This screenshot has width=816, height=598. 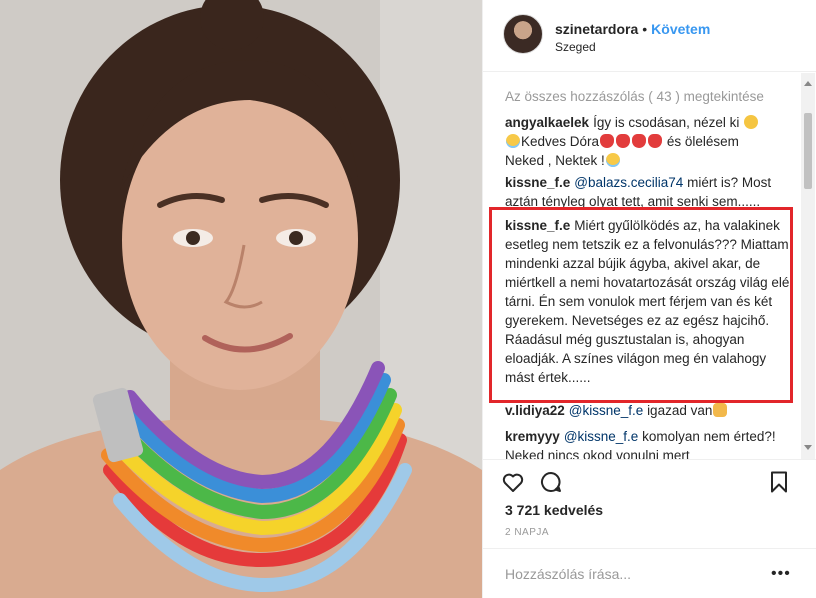 I want to click on mention-link: @balazs.cecilia74, so click(x=628, y=182).